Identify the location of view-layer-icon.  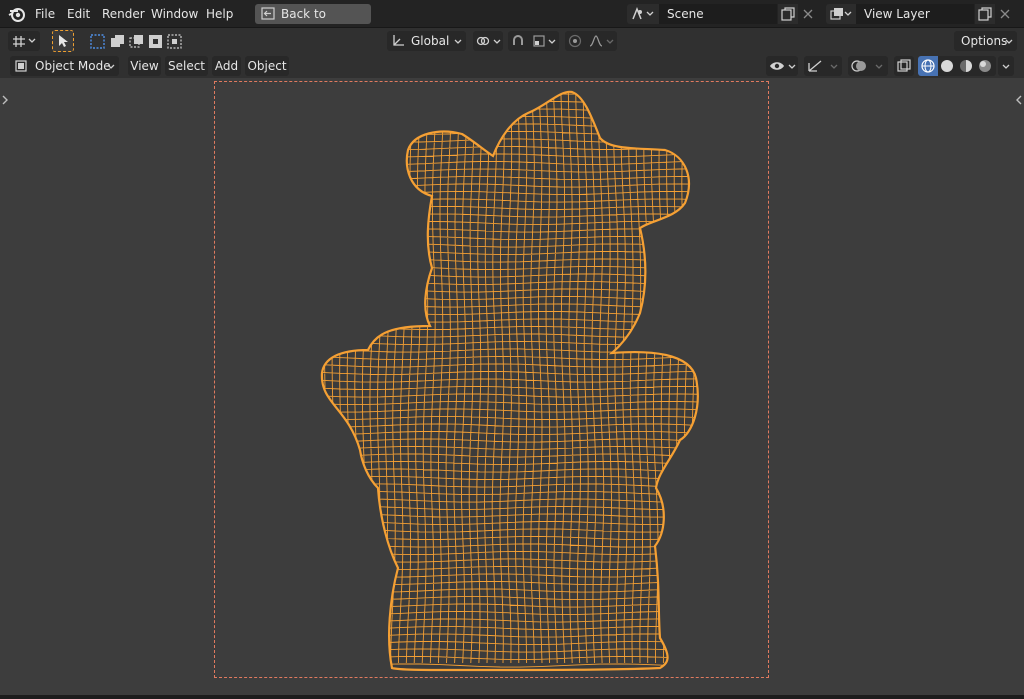
(841, 14).